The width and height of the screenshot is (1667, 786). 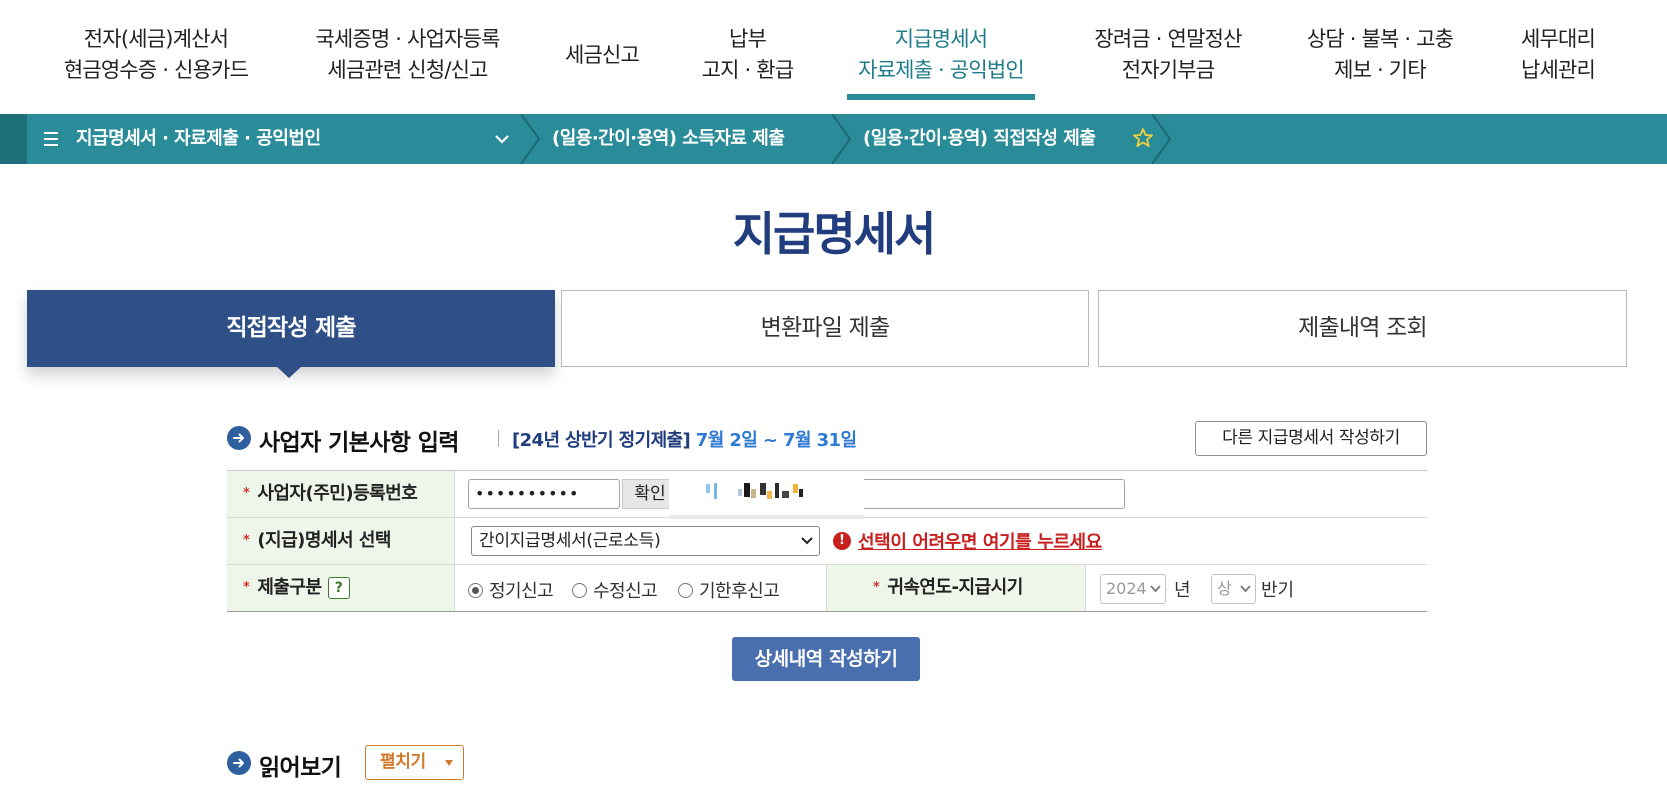 What do you see at coordinates (941, 97) in the screenshot?
I see `nav-active-underline` at bounding box center [941, 97].